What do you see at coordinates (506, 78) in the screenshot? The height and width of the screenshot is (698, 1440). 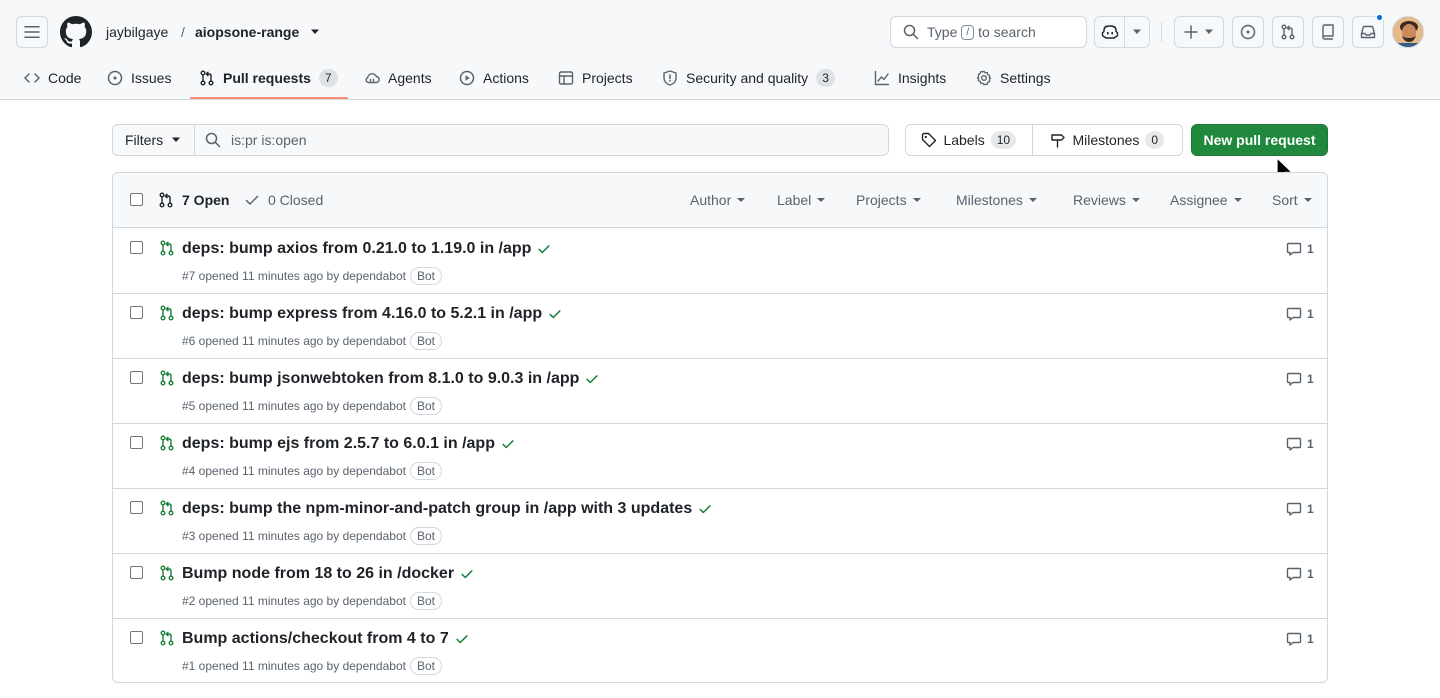 I see `tab-label: Actions` at bounding box center [506, 78].